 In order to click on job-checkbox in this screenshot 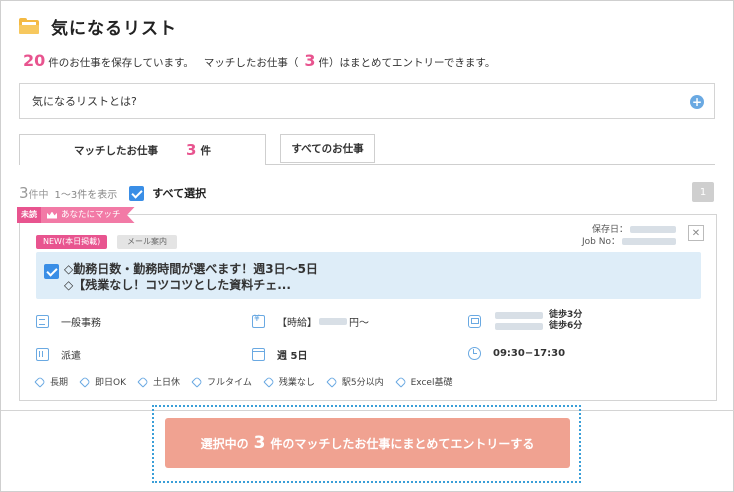, I will do `click(51, 271)`.